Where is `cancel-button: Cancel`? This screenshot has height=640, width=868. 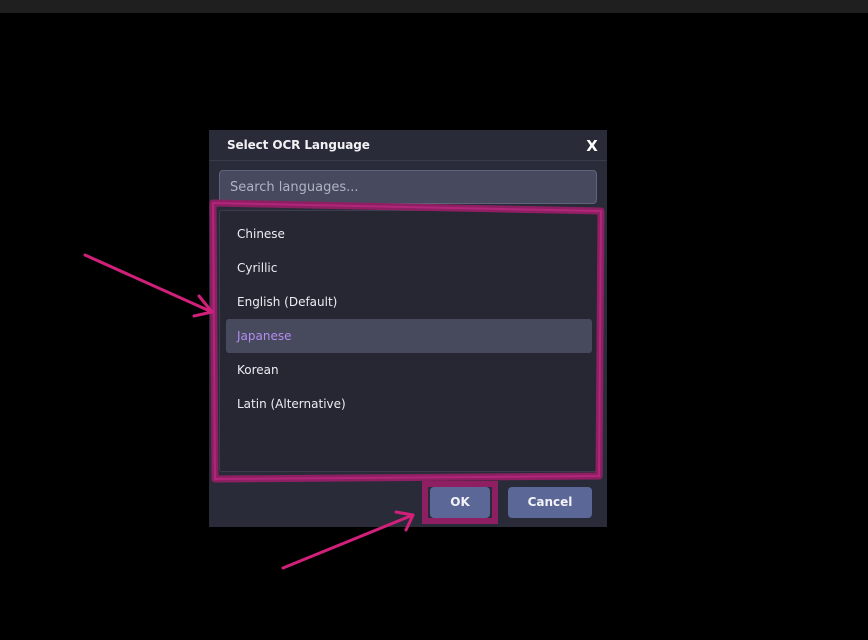
cancel-button: Cancel is located at coordinates (550, 502).